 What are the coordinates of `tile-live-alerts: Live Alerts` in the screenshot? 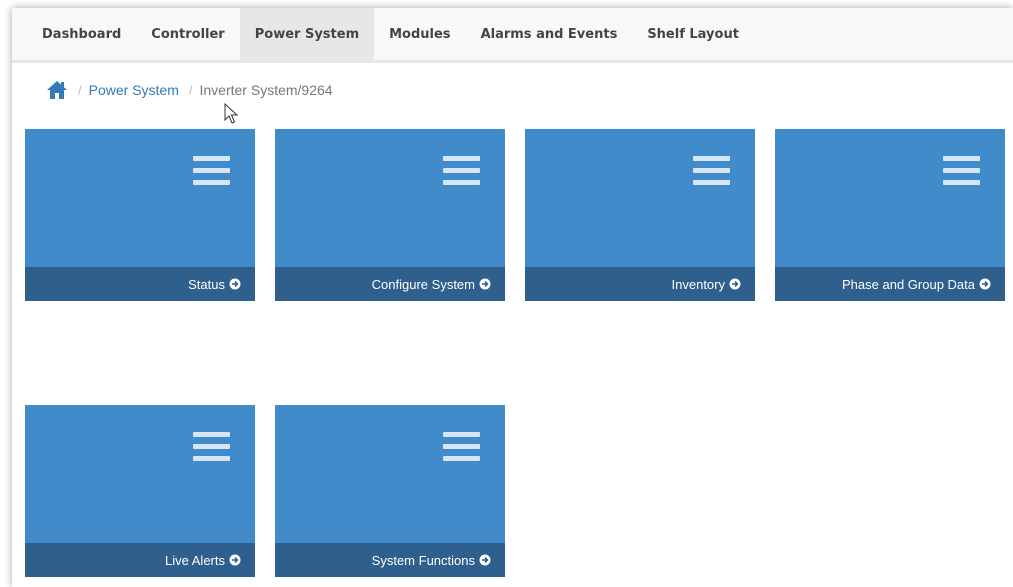 It's located at (140, 491).